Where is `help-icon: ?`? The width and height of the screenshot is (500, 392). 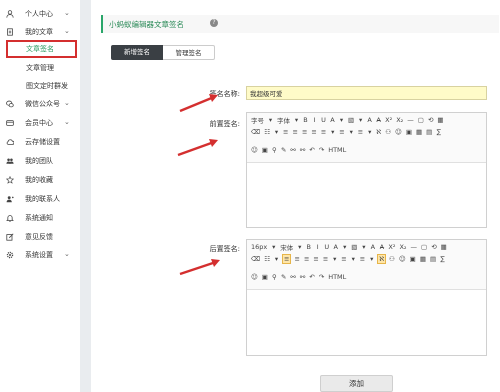 help-icon: ? is located at coordinates (214, 23).